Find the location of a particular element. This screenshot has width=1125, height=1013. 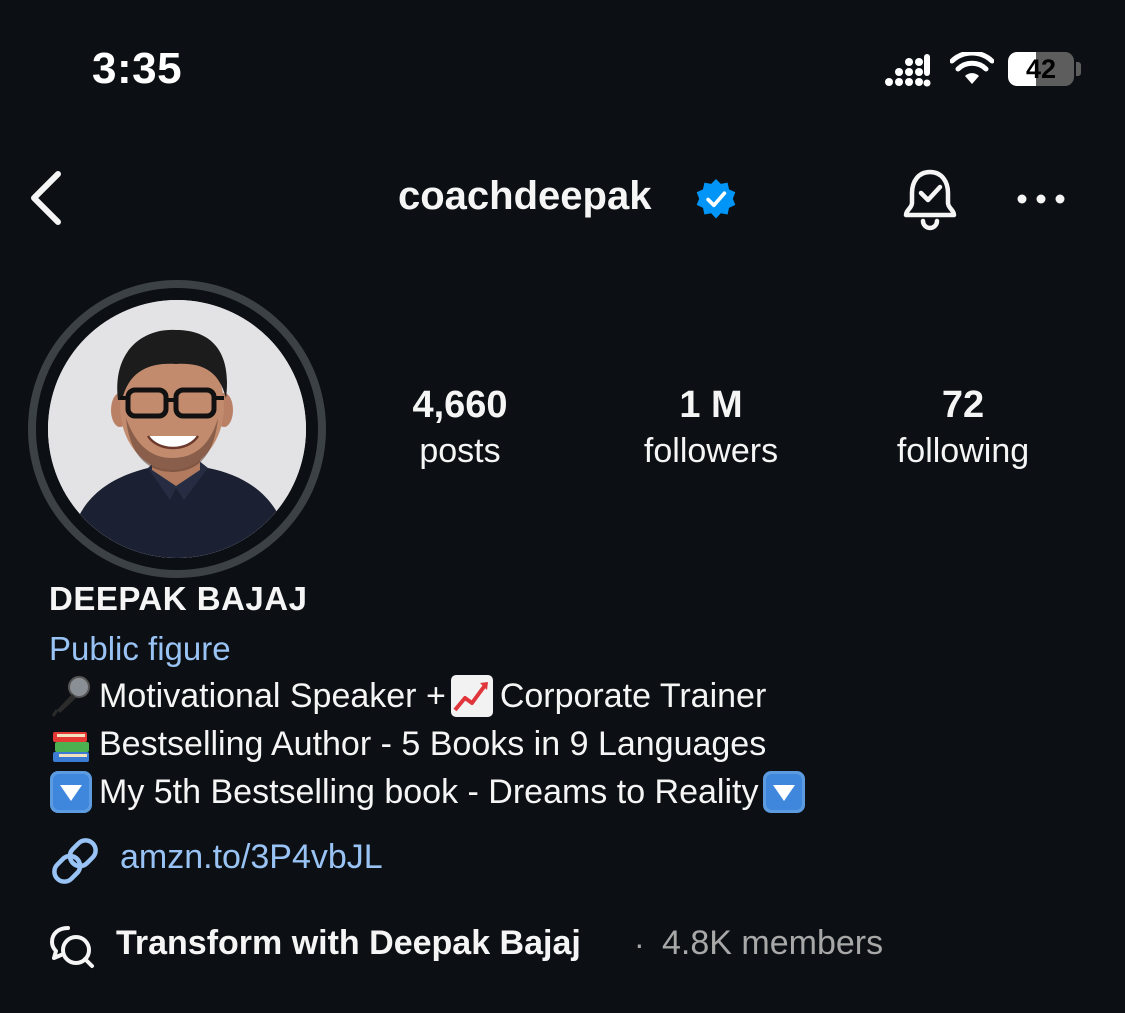

followers-value: 1 M is located at coordinates (711, 405).